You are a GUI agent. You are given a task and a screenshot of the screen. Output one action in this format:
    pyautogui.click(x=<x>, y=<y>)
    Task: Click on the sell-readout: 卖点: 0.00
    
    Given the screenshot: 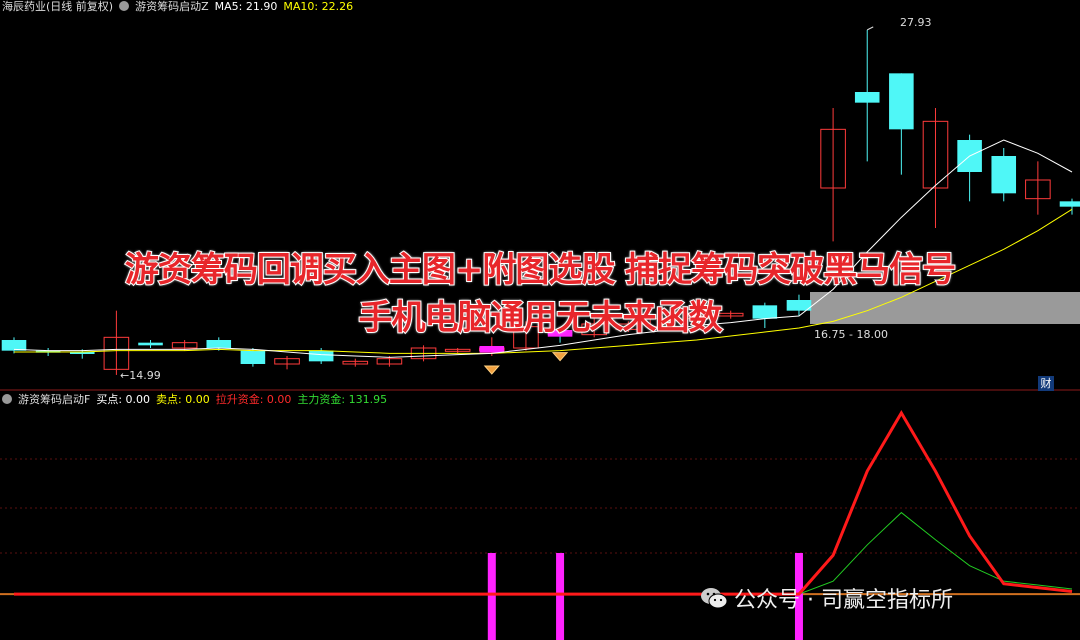 What is the action you would take?
    pyautogui.click(x=183, y=399)
    